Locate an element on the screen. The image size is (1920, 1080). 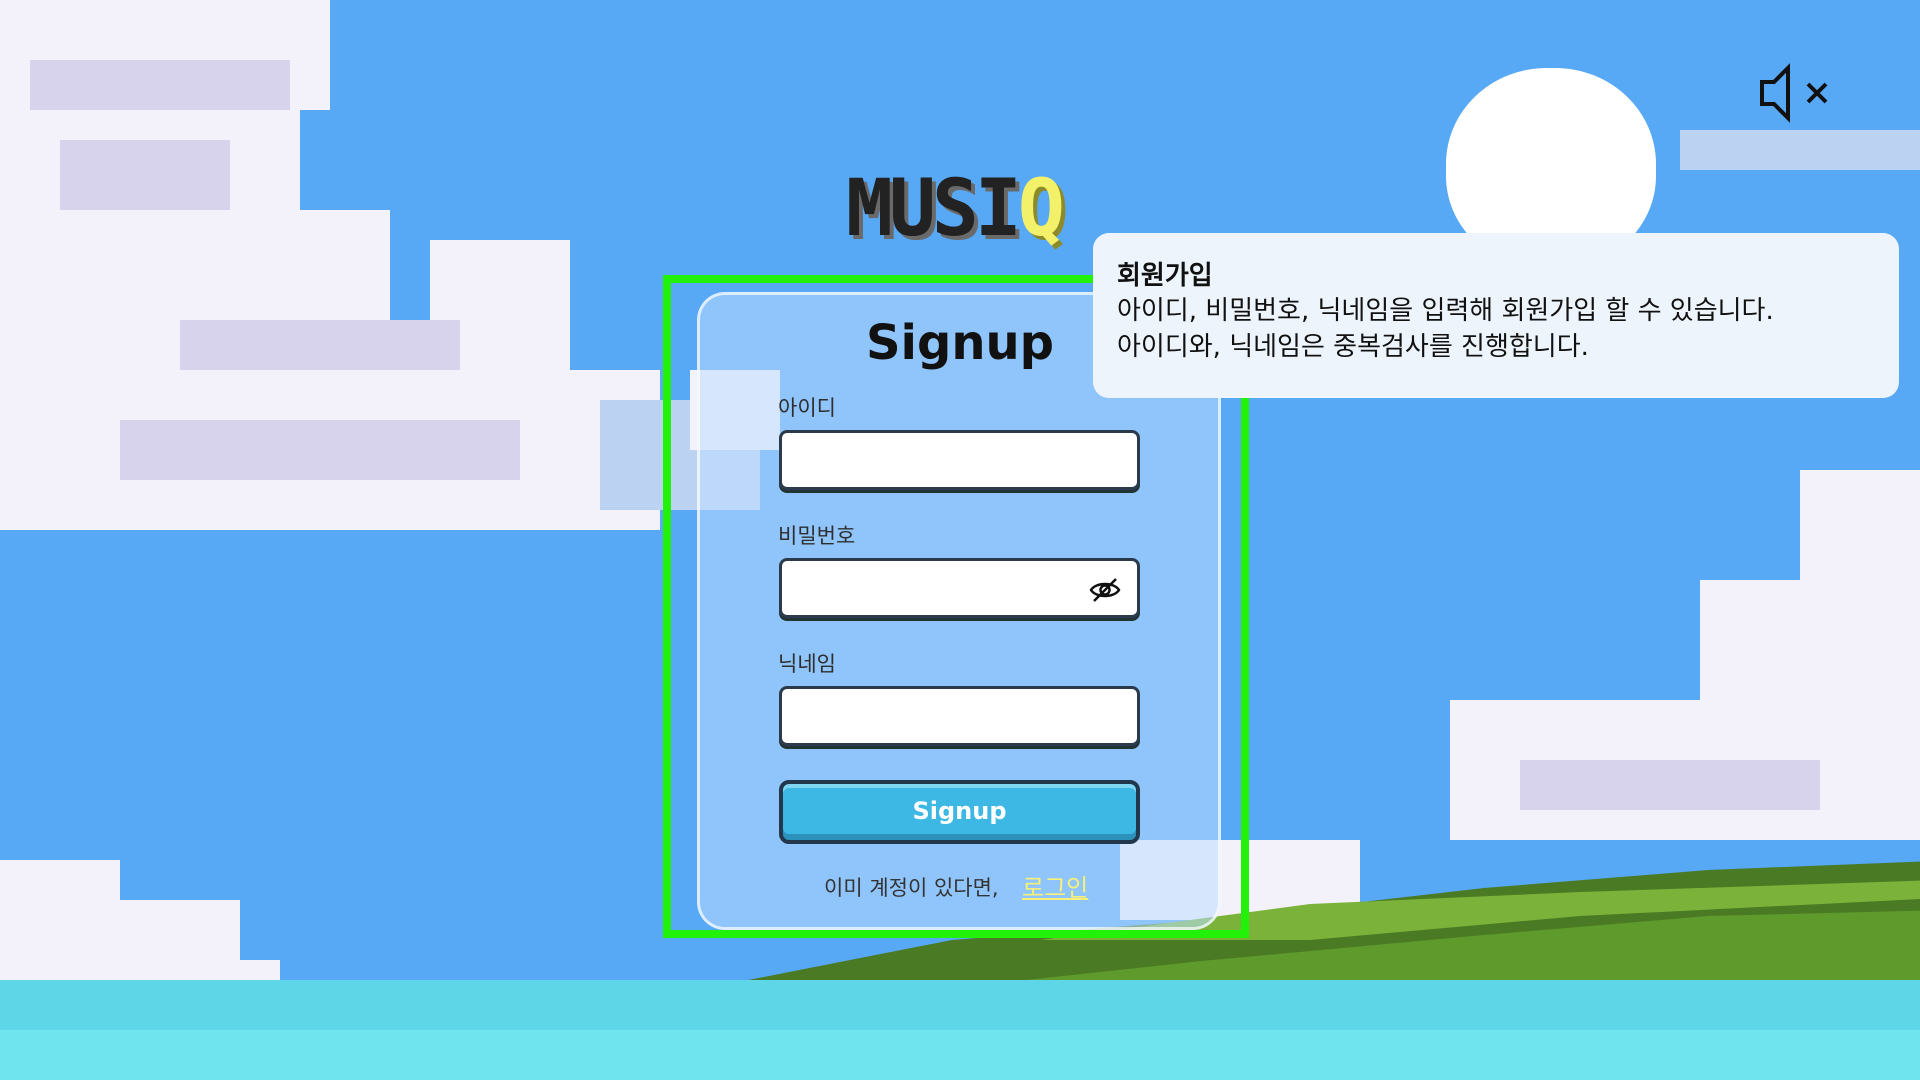
login-link: 로그인 is located at coordinates (1055, 885).